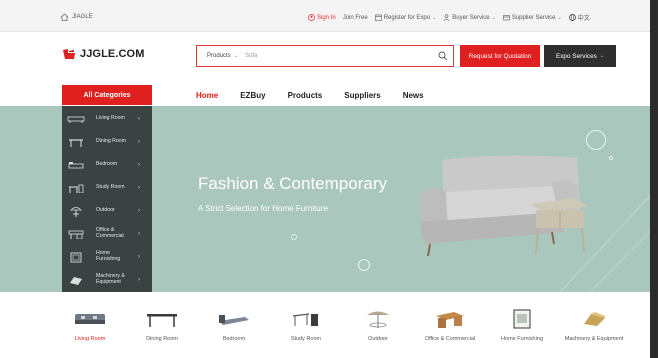 This screenshot has height=358, width=658. I want to click on sidebar-item-label: Bedroom, so click(107, 164).